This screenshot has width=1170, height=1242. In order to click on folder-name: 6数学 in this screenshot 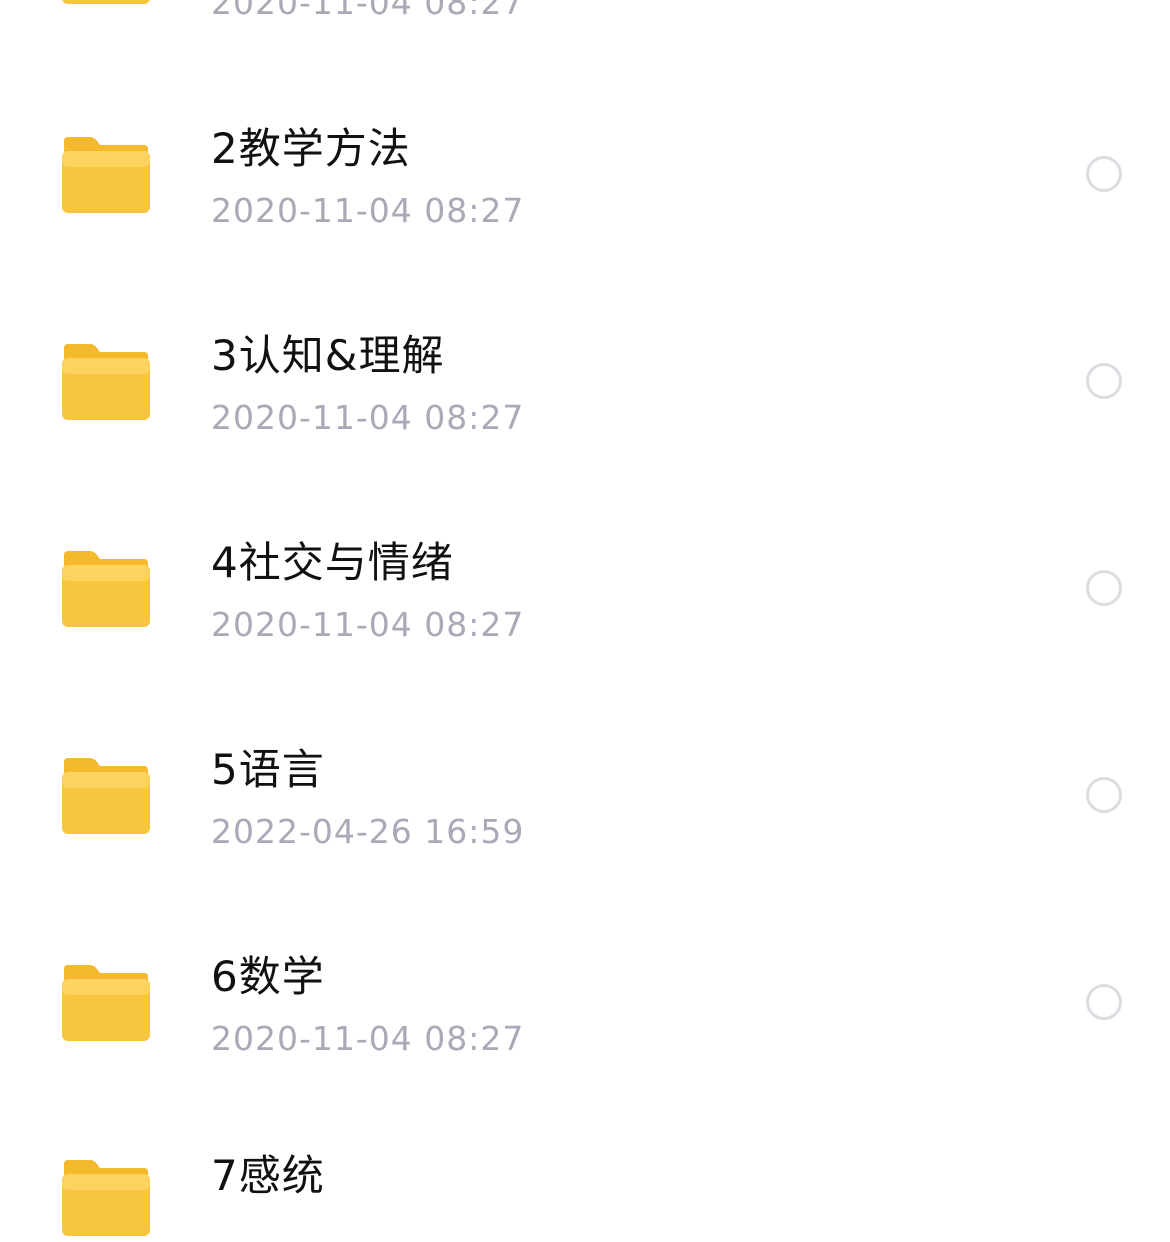, I will do `click(268, 976)`.